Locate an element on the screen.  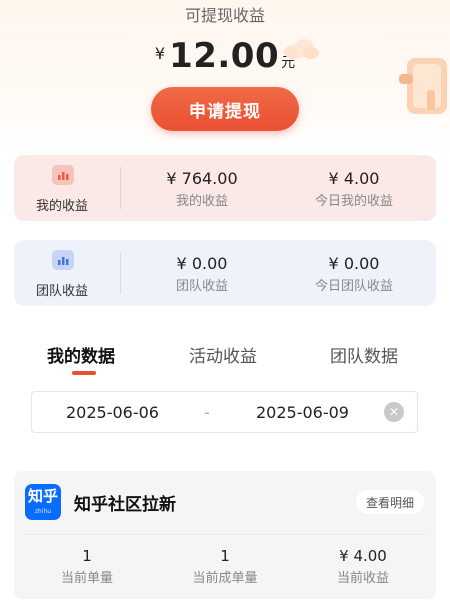
my-income-summary: 我的收益 is located at coordinates (67, 188).